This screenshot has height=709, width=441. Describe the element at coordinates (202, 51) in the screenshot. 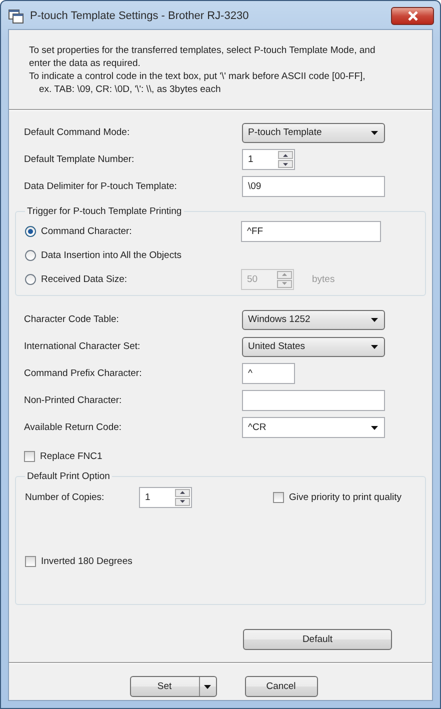

I see `instruction-text: To set properties for the transferred templates, select P-touch Template Mode, and` at that location.